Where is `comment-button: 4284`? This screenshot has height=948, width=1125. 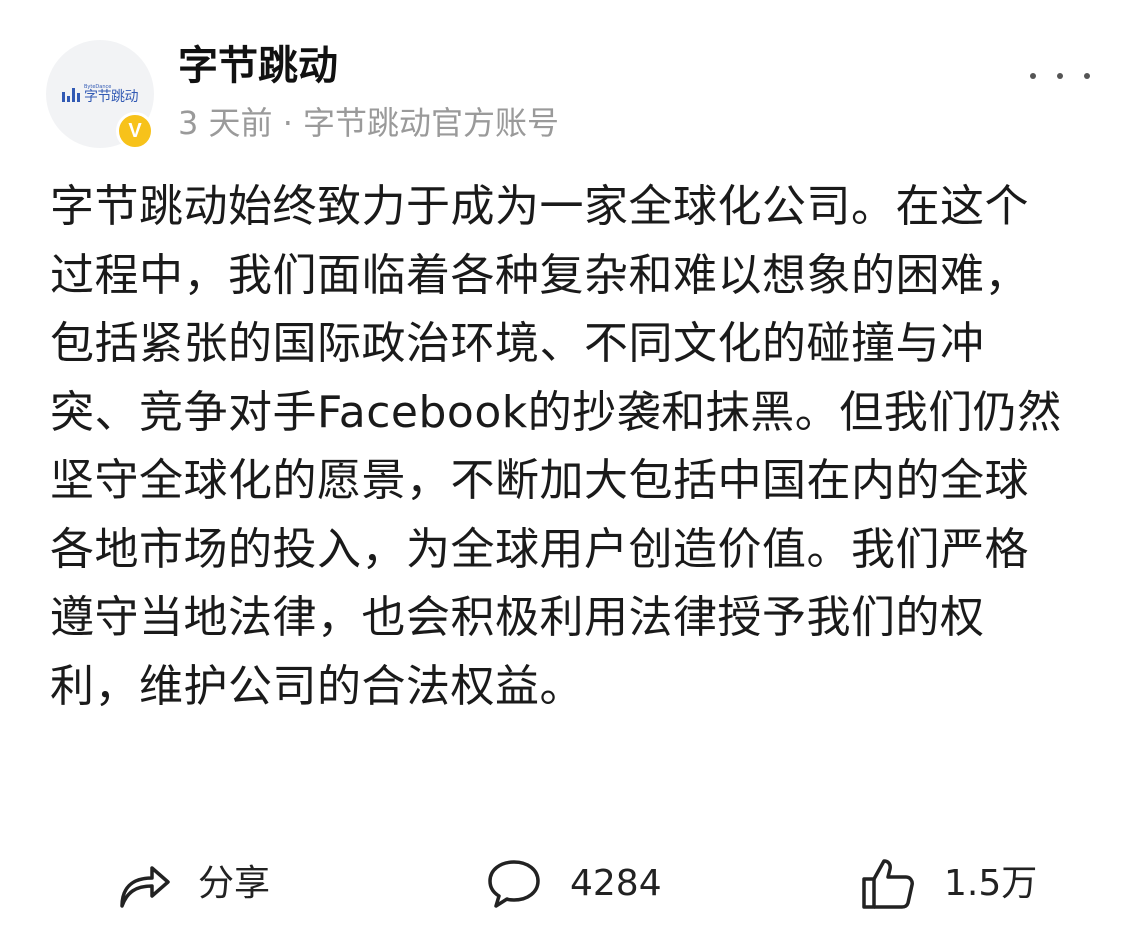
comment-button: 4284 is located at coordinates (574, 884).